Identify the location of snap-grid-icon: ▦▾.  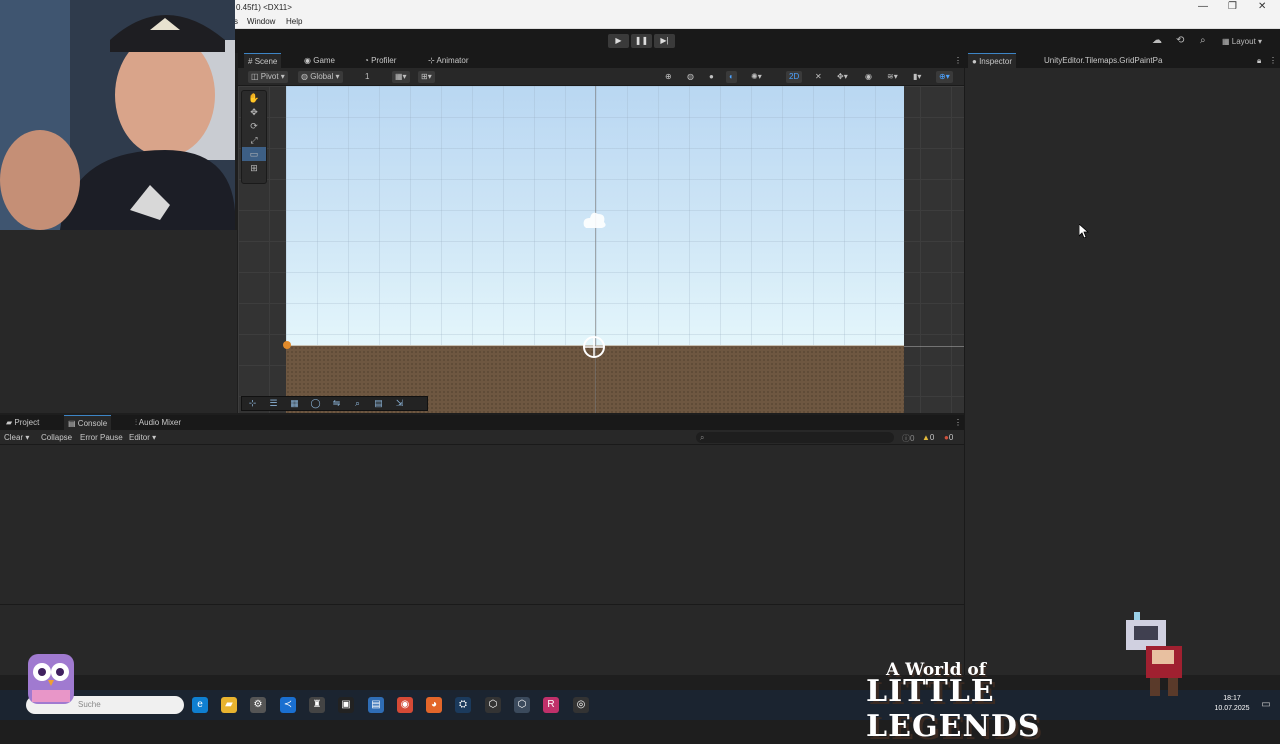
(401, 77).